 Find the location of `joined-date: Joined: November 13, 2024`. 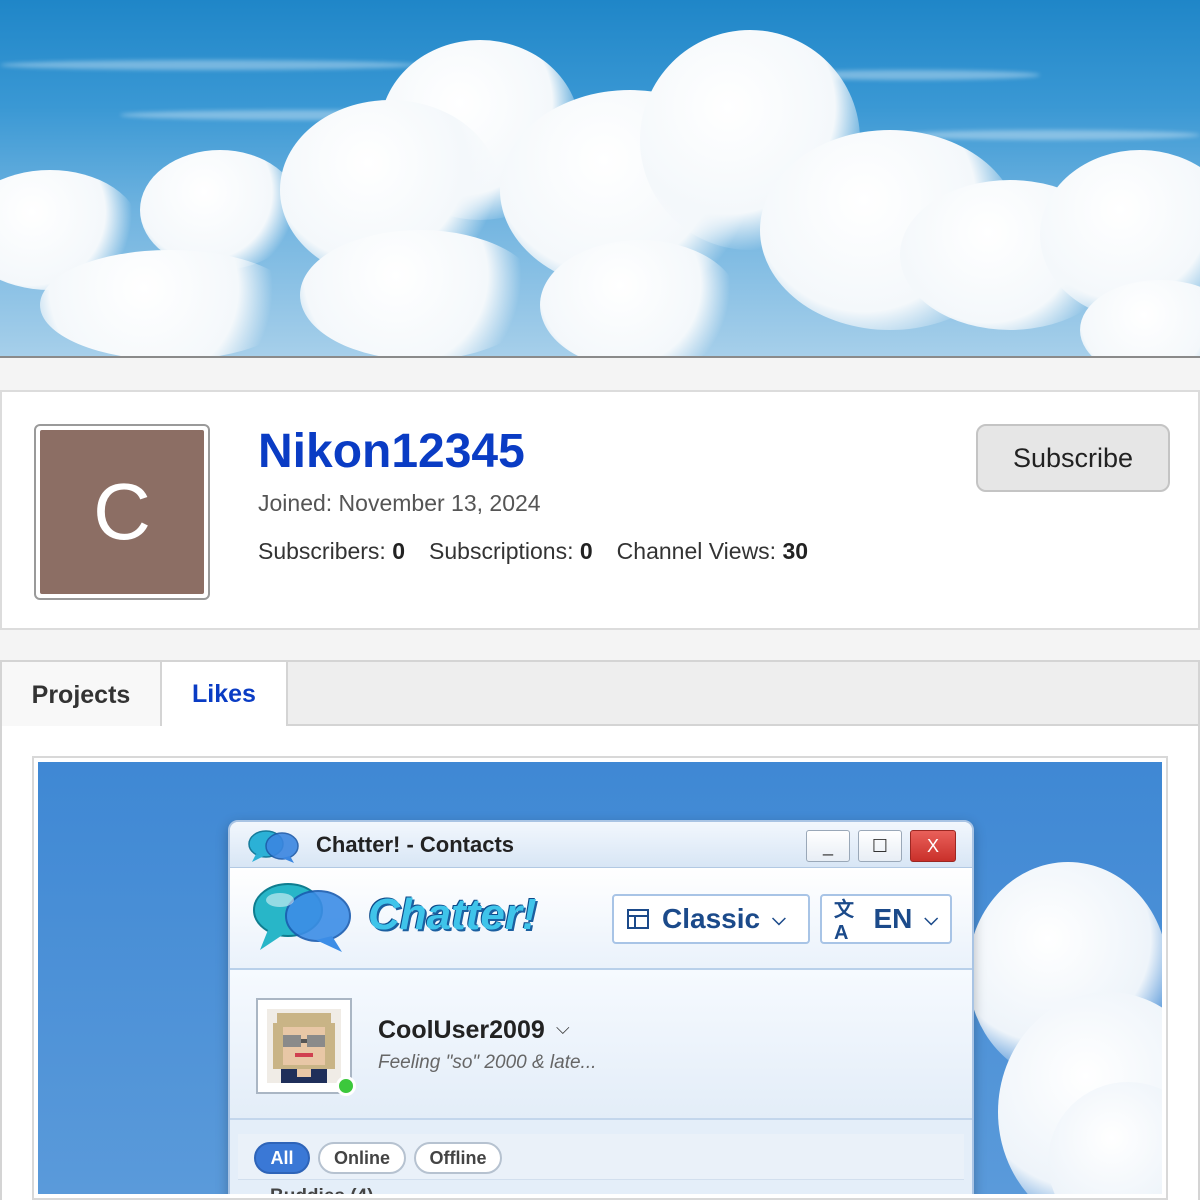

joined-date: Joined: November 13, 2024 is located at coordinates (399, 503).